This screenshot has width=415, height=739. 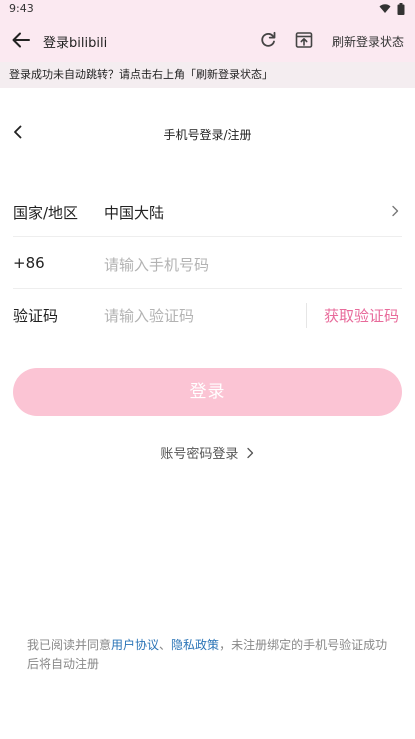 I want to click on page-title: 手机号登录/注册, so click(x=207, y=135).